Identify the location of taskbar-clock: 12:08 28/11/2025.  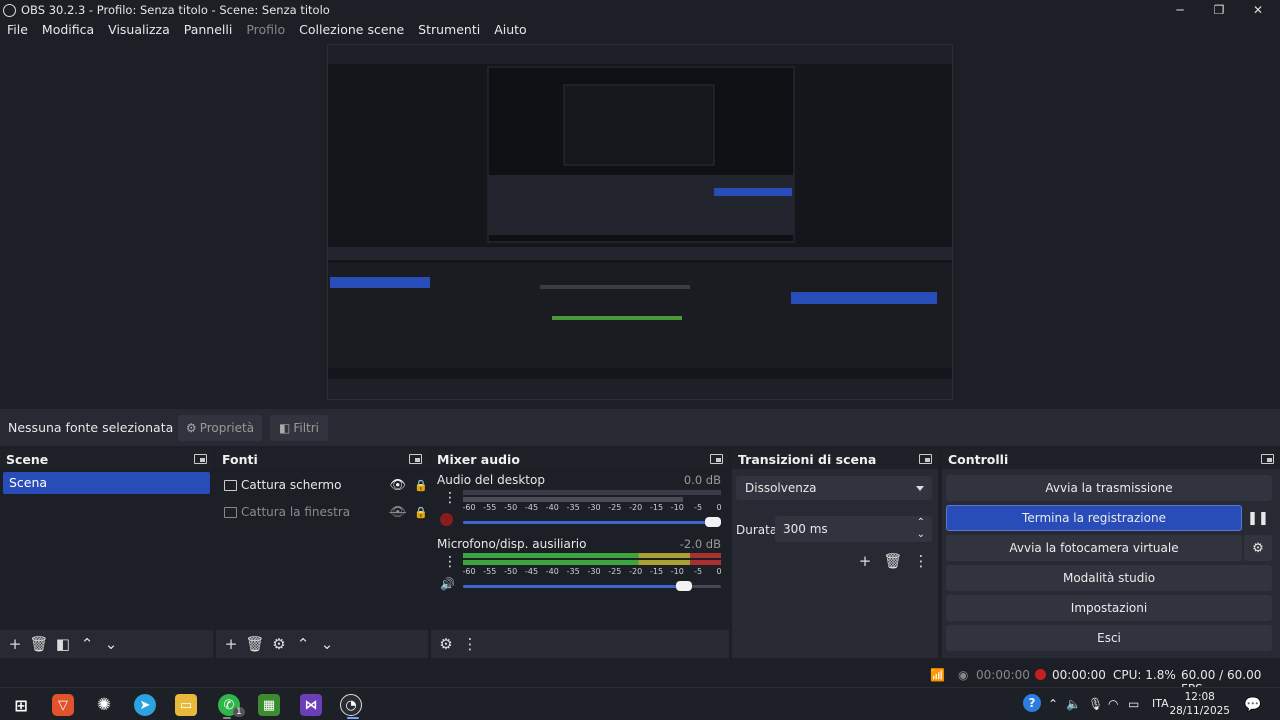
(1199, 704).